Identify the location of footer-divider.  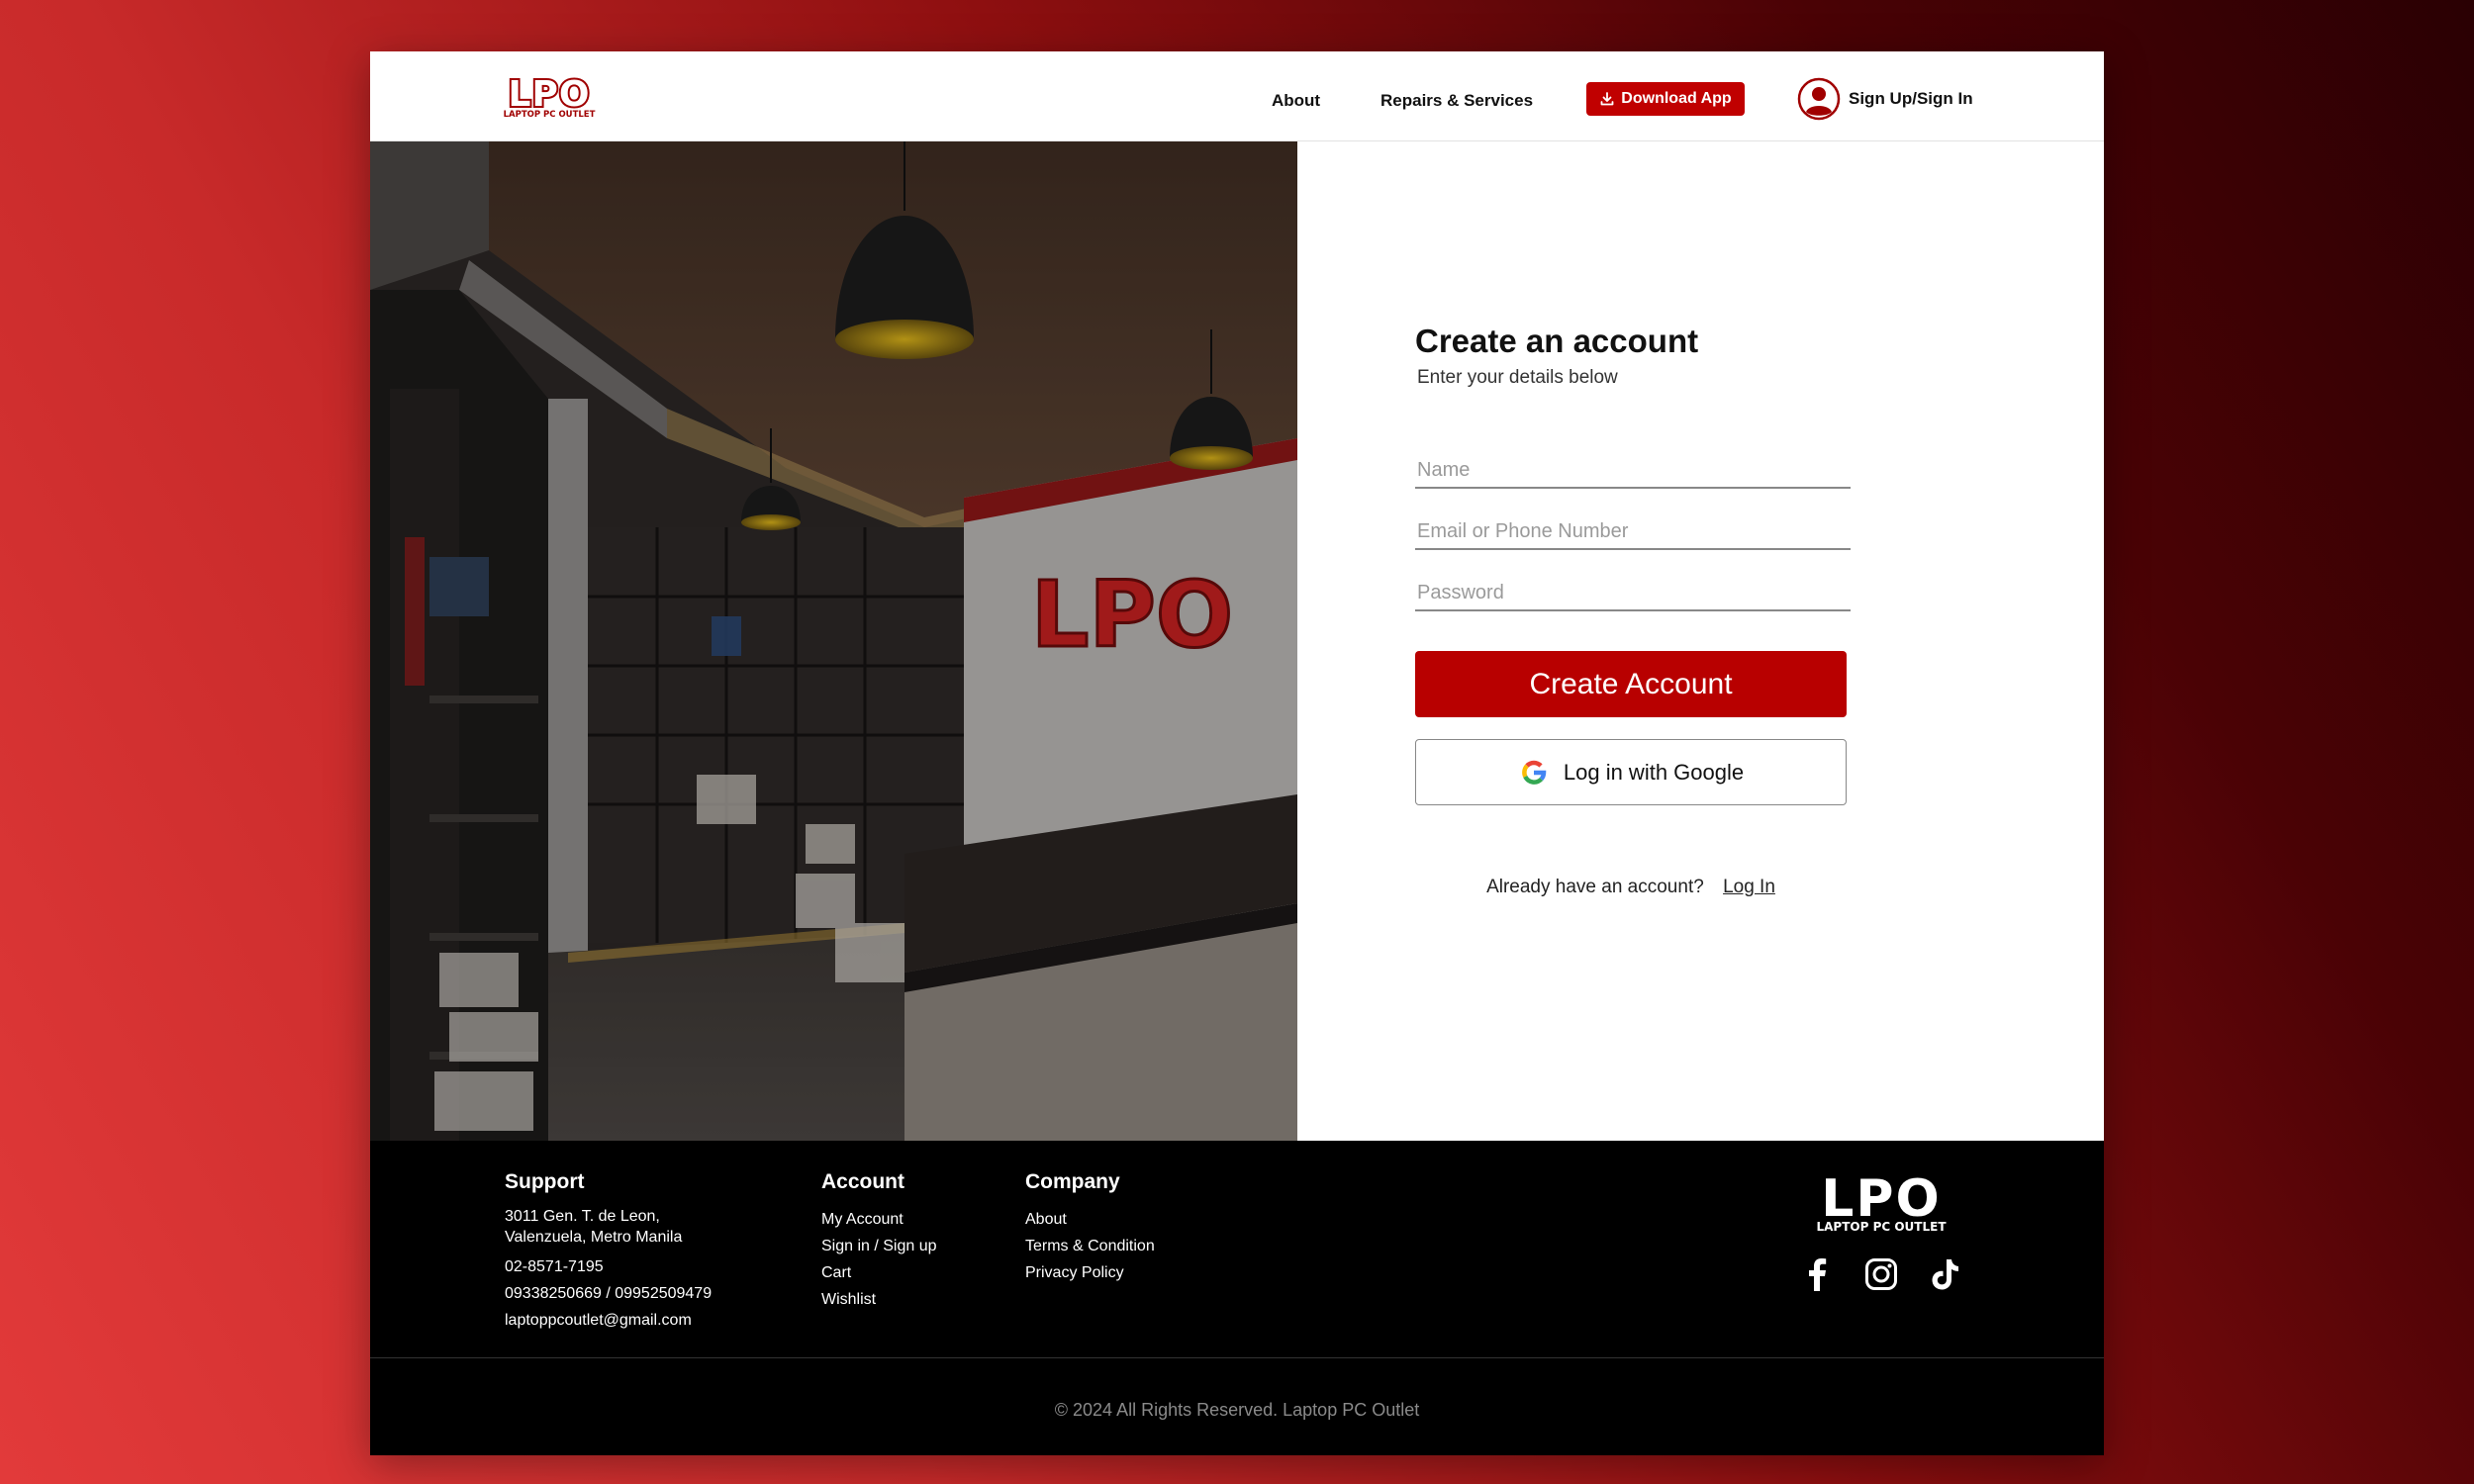
(1237, 1357).